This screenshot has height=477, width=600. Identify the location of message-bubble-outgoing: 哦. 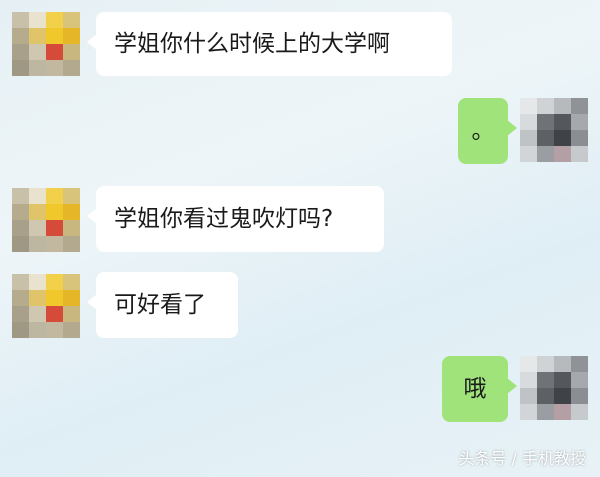
(479, 389).